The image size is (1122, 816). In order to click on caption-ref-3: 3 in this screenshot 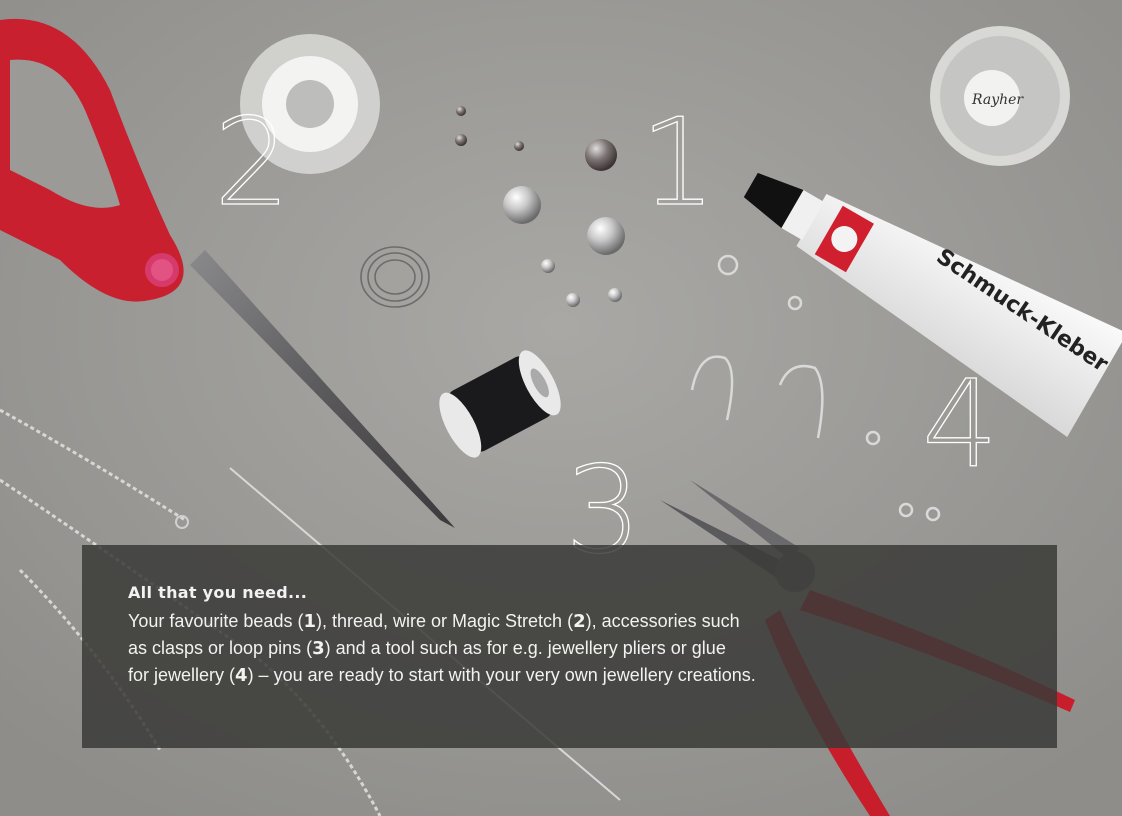, I will do `click(318, 648)`.